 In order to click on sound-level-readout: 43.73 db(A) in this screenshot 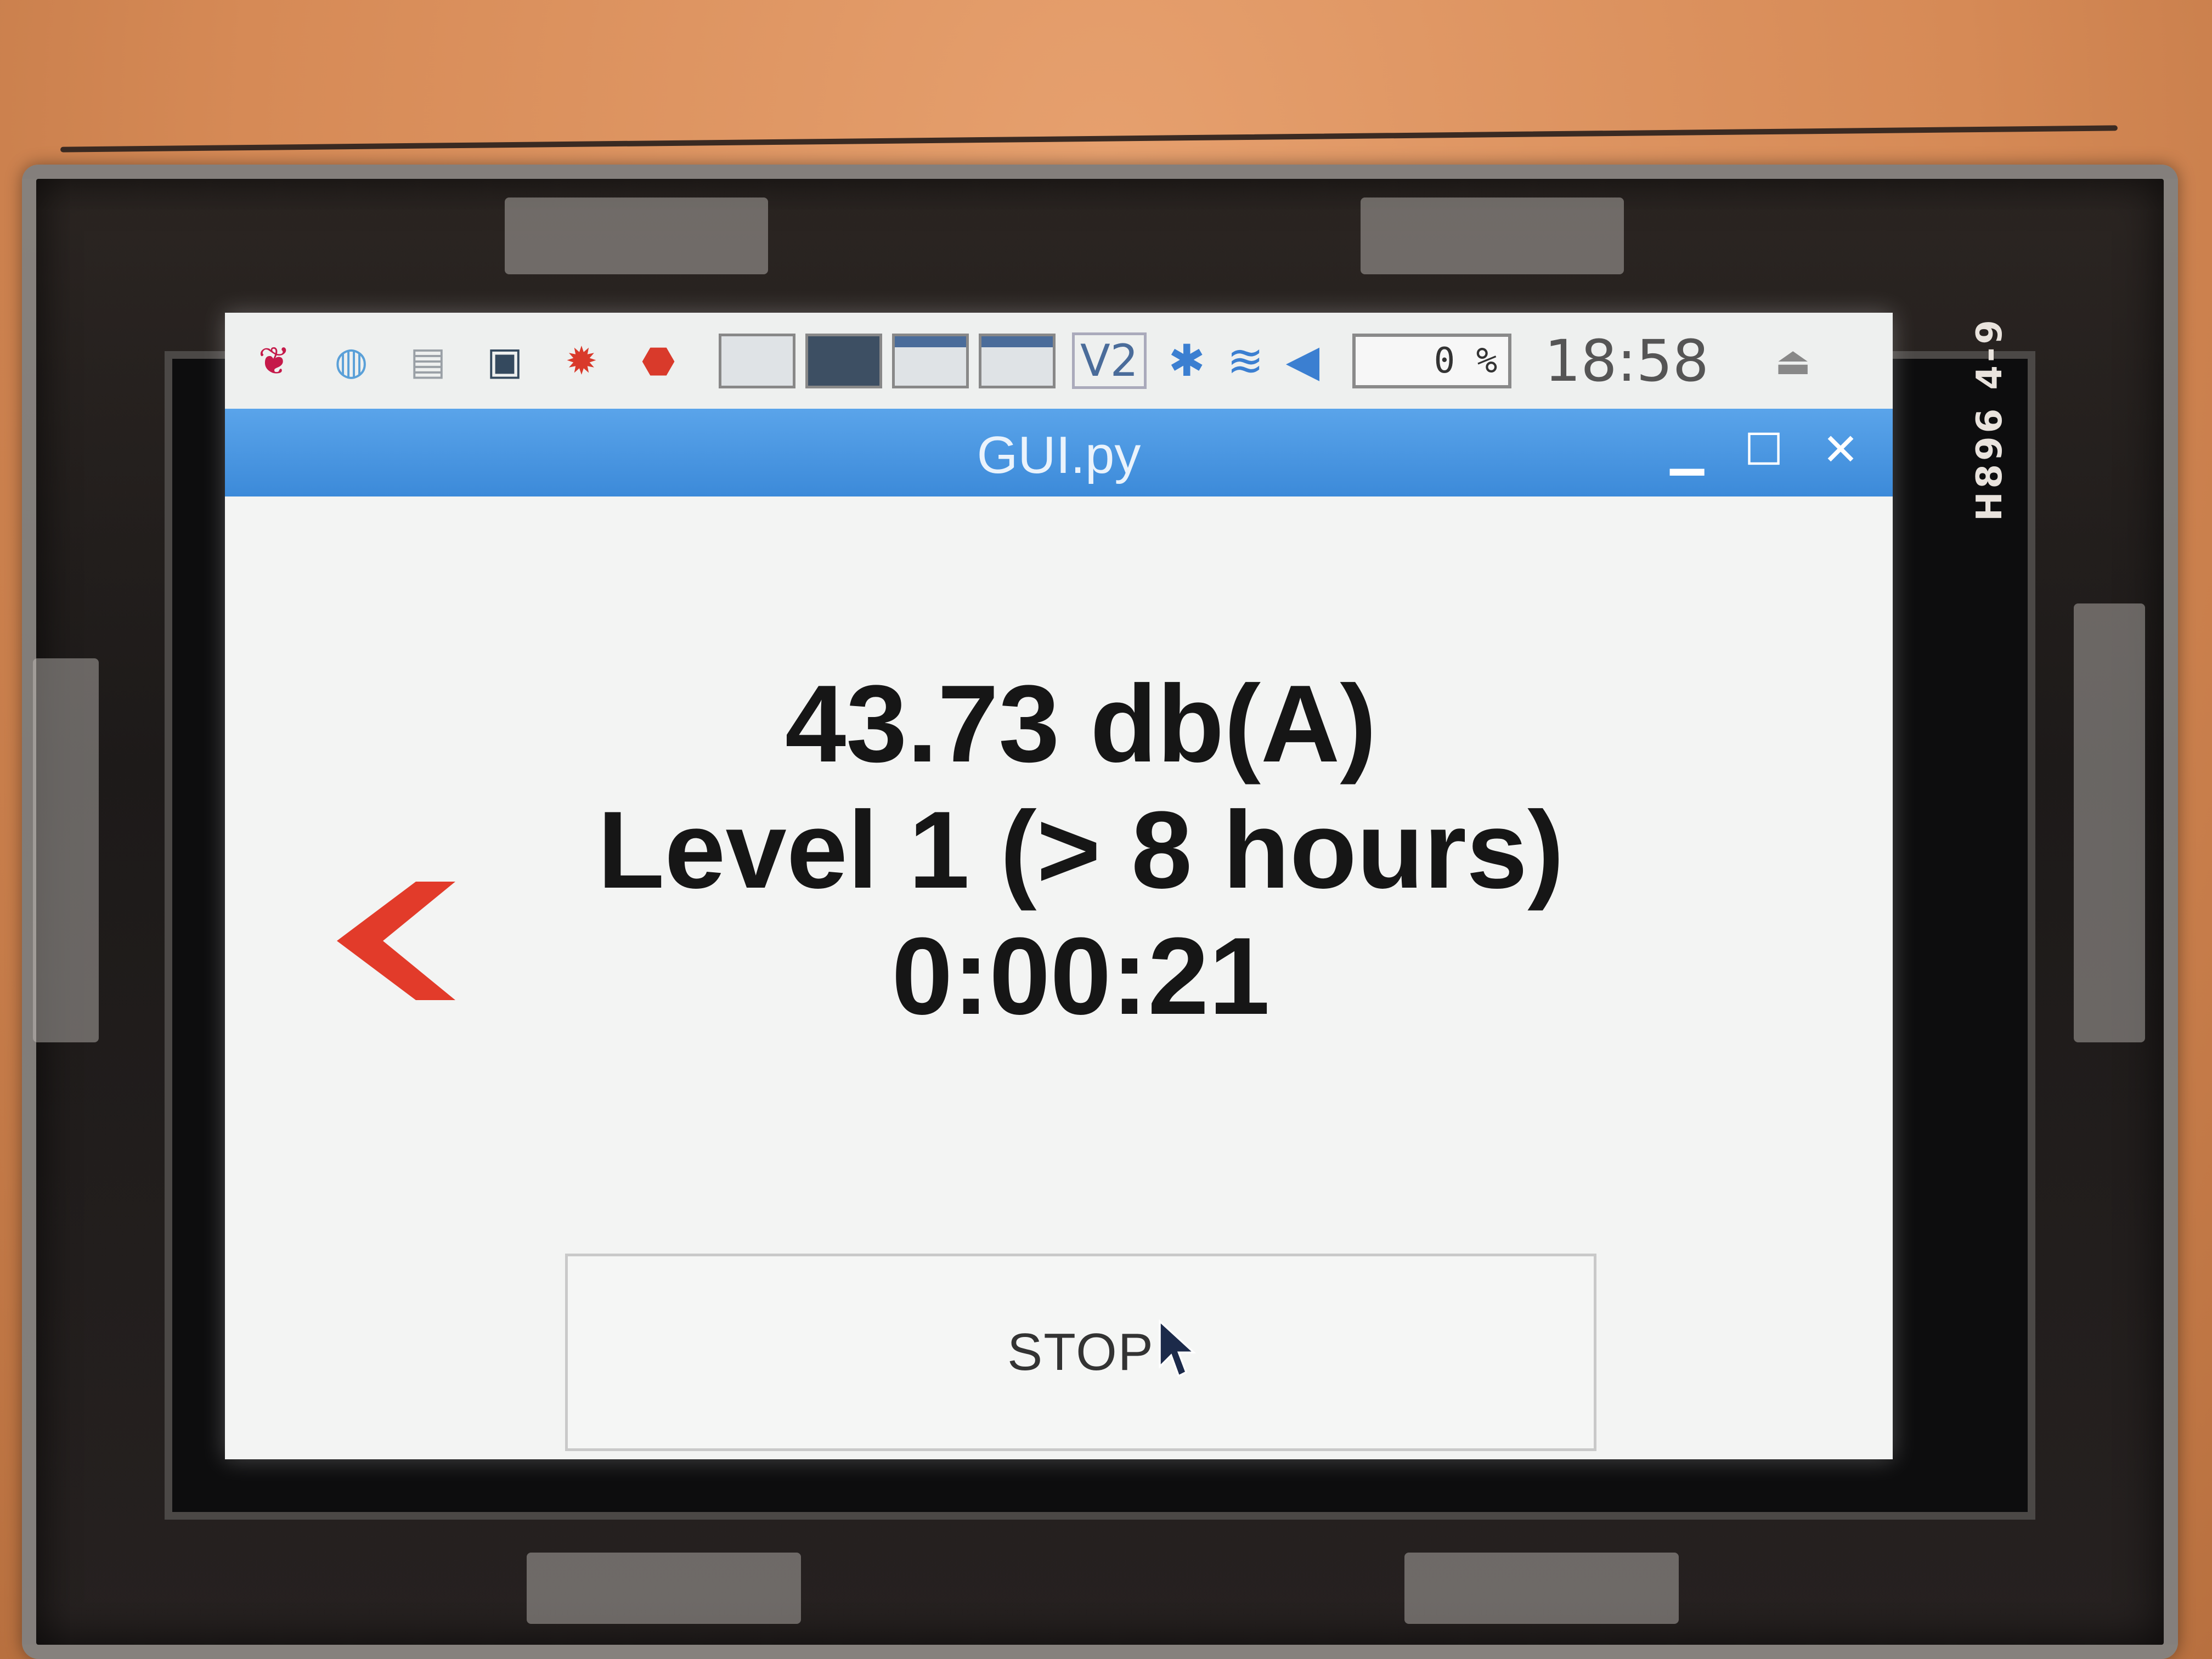, I will do `click(1081, 724)`.